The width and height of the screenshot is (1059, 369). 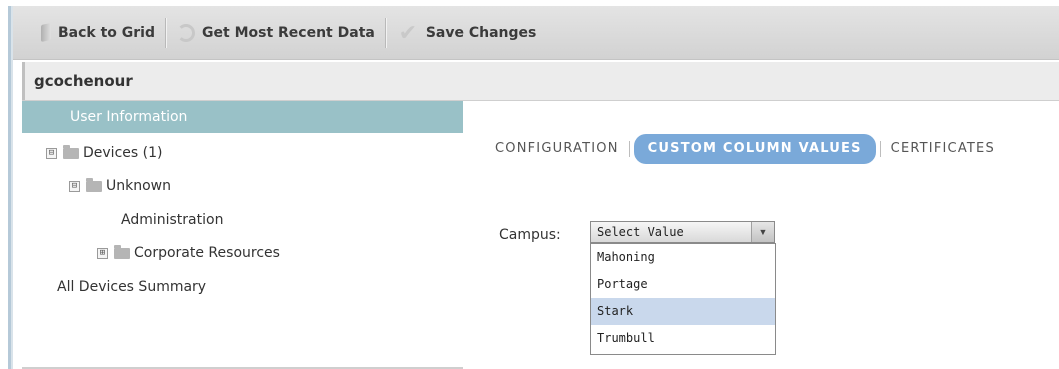 What do you see at coordinates (540, 81) in the screenshot?
I see `window-title-bar: gcochenour` at bounding box center [540, 81].